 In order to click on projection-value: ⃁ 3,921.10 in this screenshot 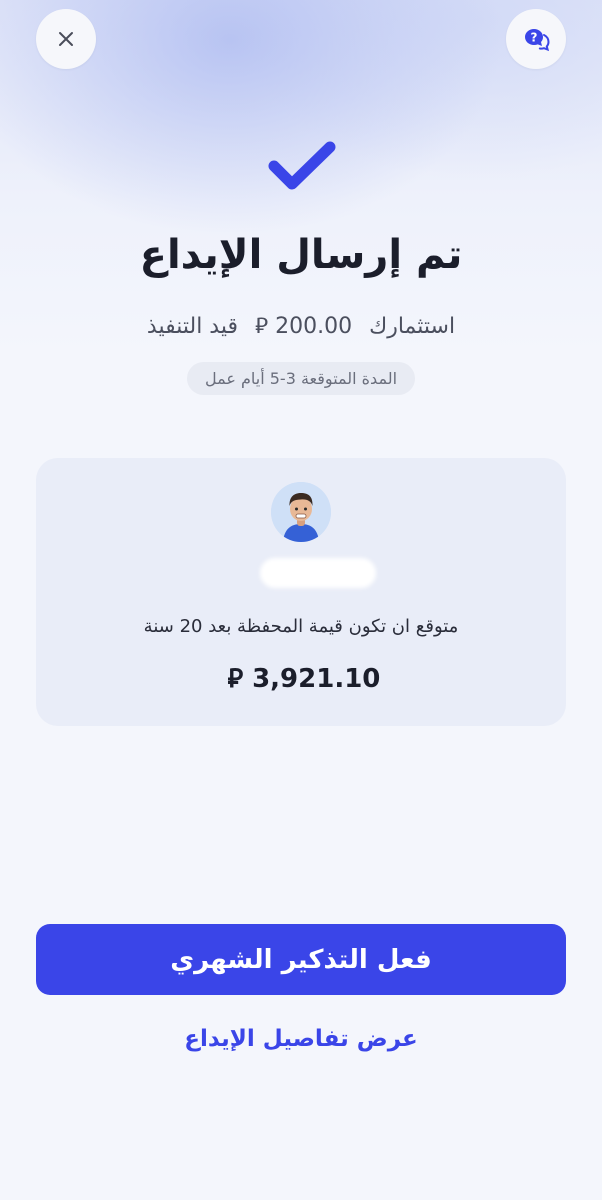, I will do `click(301, 678)`.